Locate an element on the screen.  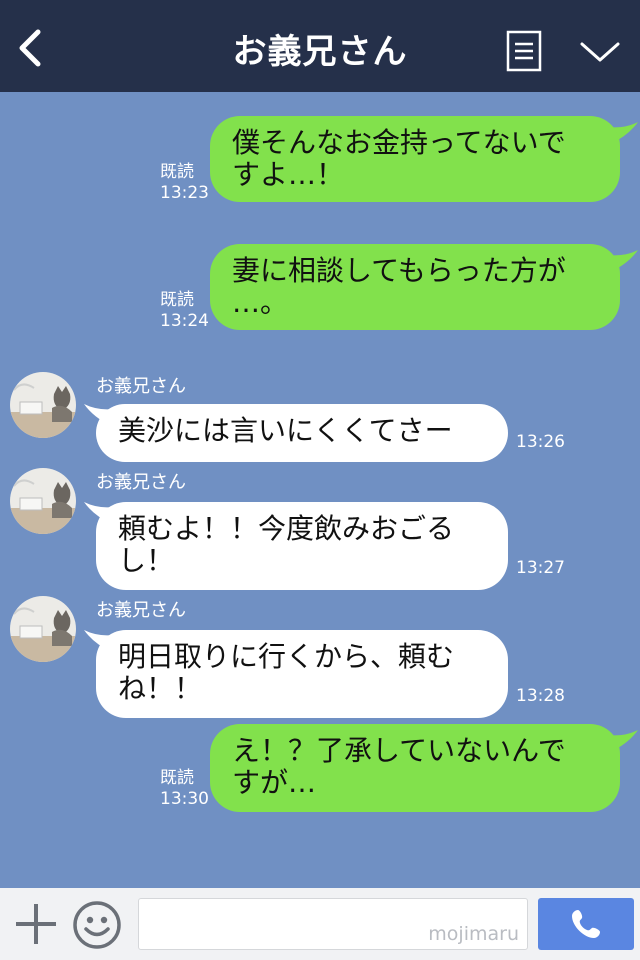
message-time: 13:30 is located at coordinates (184, 799).